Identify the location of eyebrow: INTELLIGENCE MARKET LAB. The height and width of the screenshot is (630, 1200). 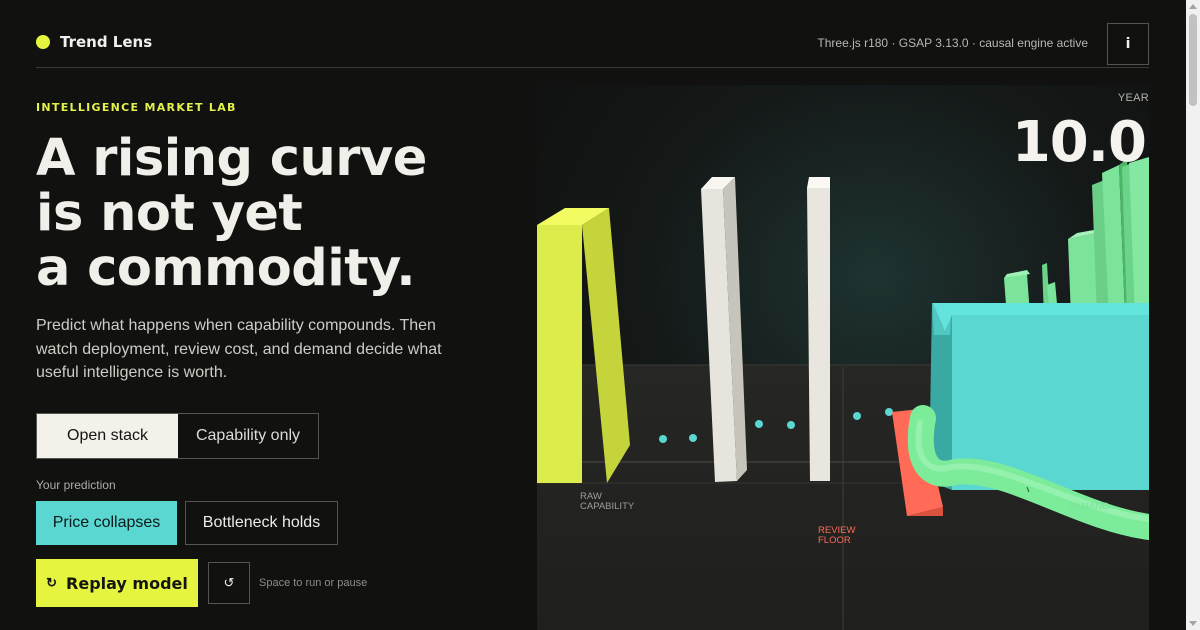
(136, 107).